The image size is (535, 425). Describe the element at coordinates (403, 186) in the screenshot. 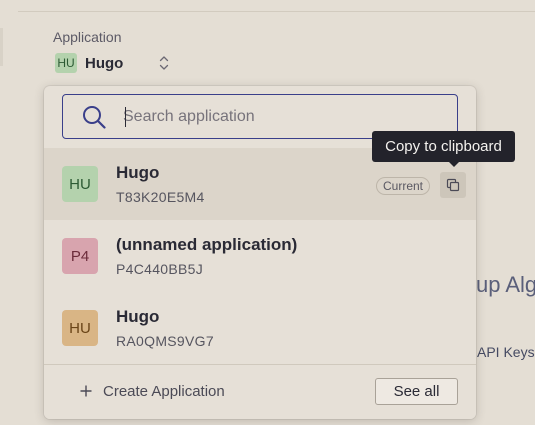

I see `current-badge: Current` at that location.